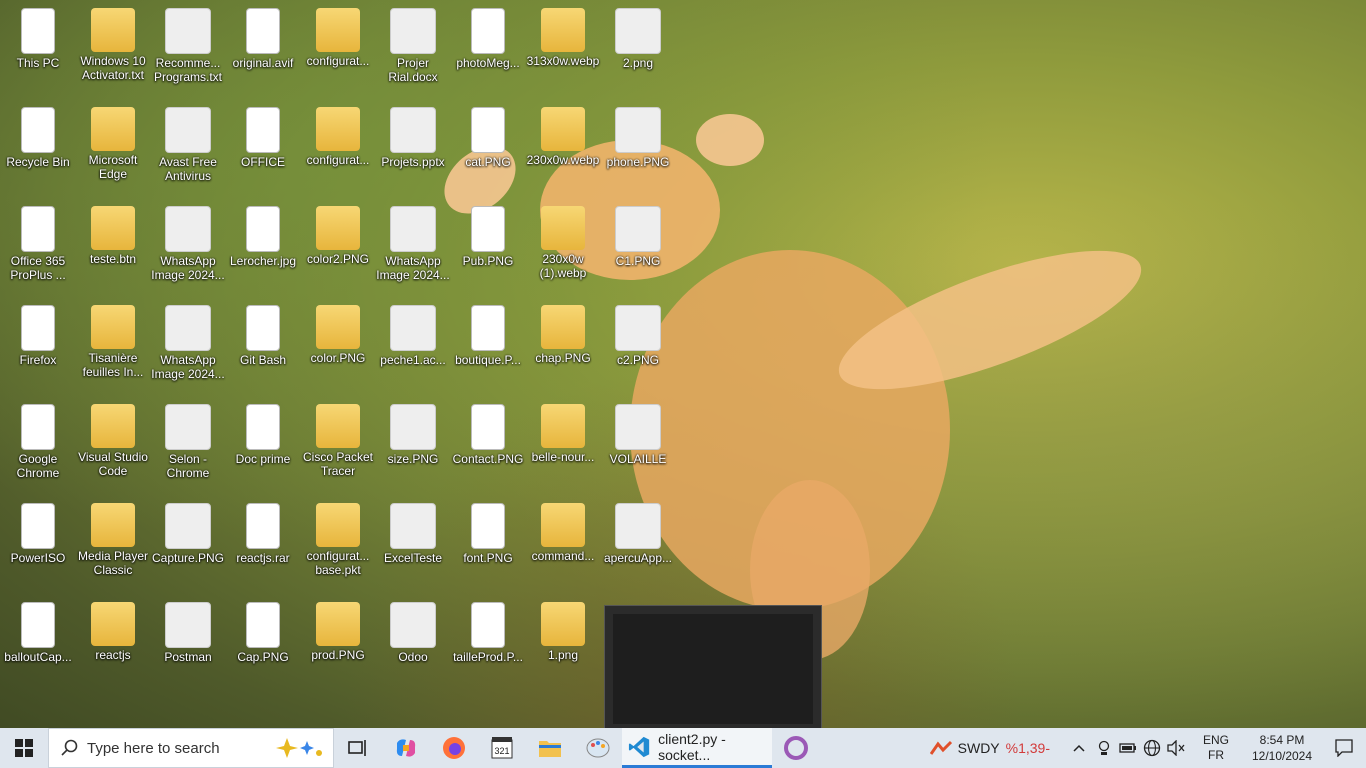  Describe the element at coordinates (188, 642) in the screenshot. I see `desktop-icon: Postman` at that location.